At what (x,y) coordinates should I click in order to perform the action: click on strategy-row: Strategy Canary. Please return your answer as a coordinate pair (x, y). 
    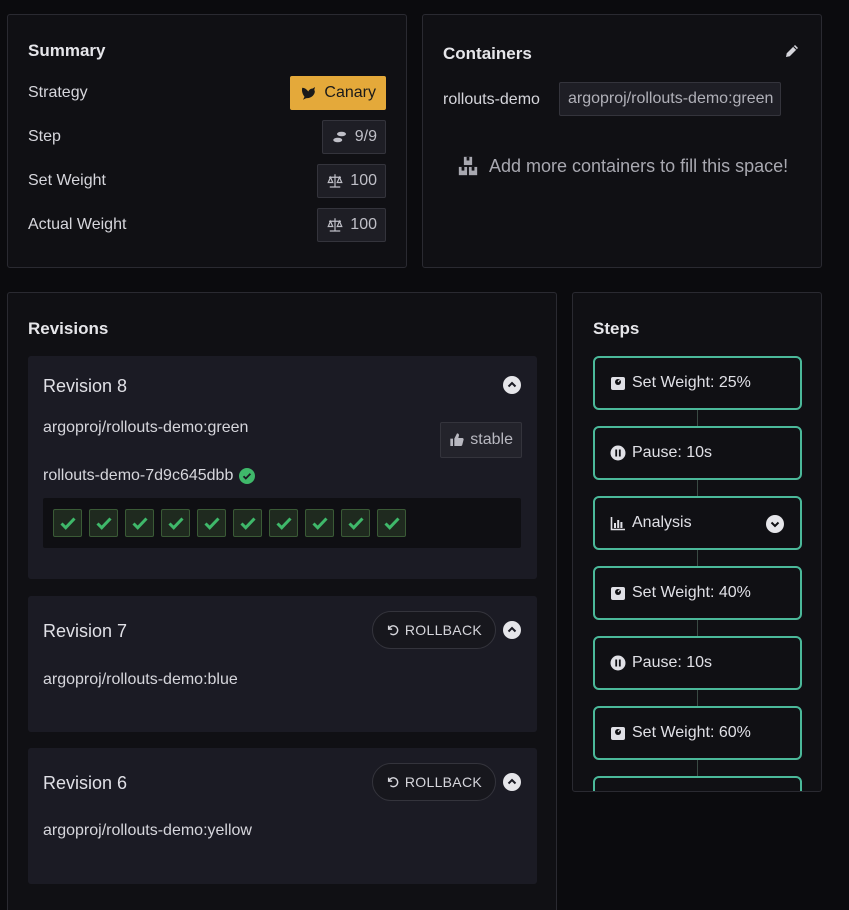
    Looking at the image, I should click on (207, 93).